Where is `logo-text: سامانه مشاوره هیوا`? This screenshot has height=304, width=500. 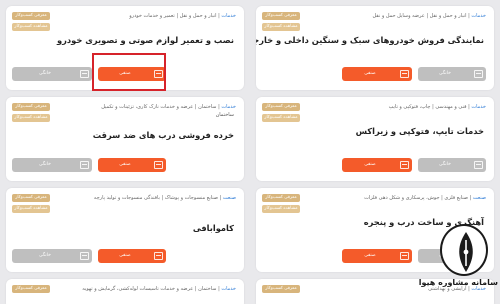
logo-text: سامانه مشاوره هیوا is located at coordinates (458, 282).